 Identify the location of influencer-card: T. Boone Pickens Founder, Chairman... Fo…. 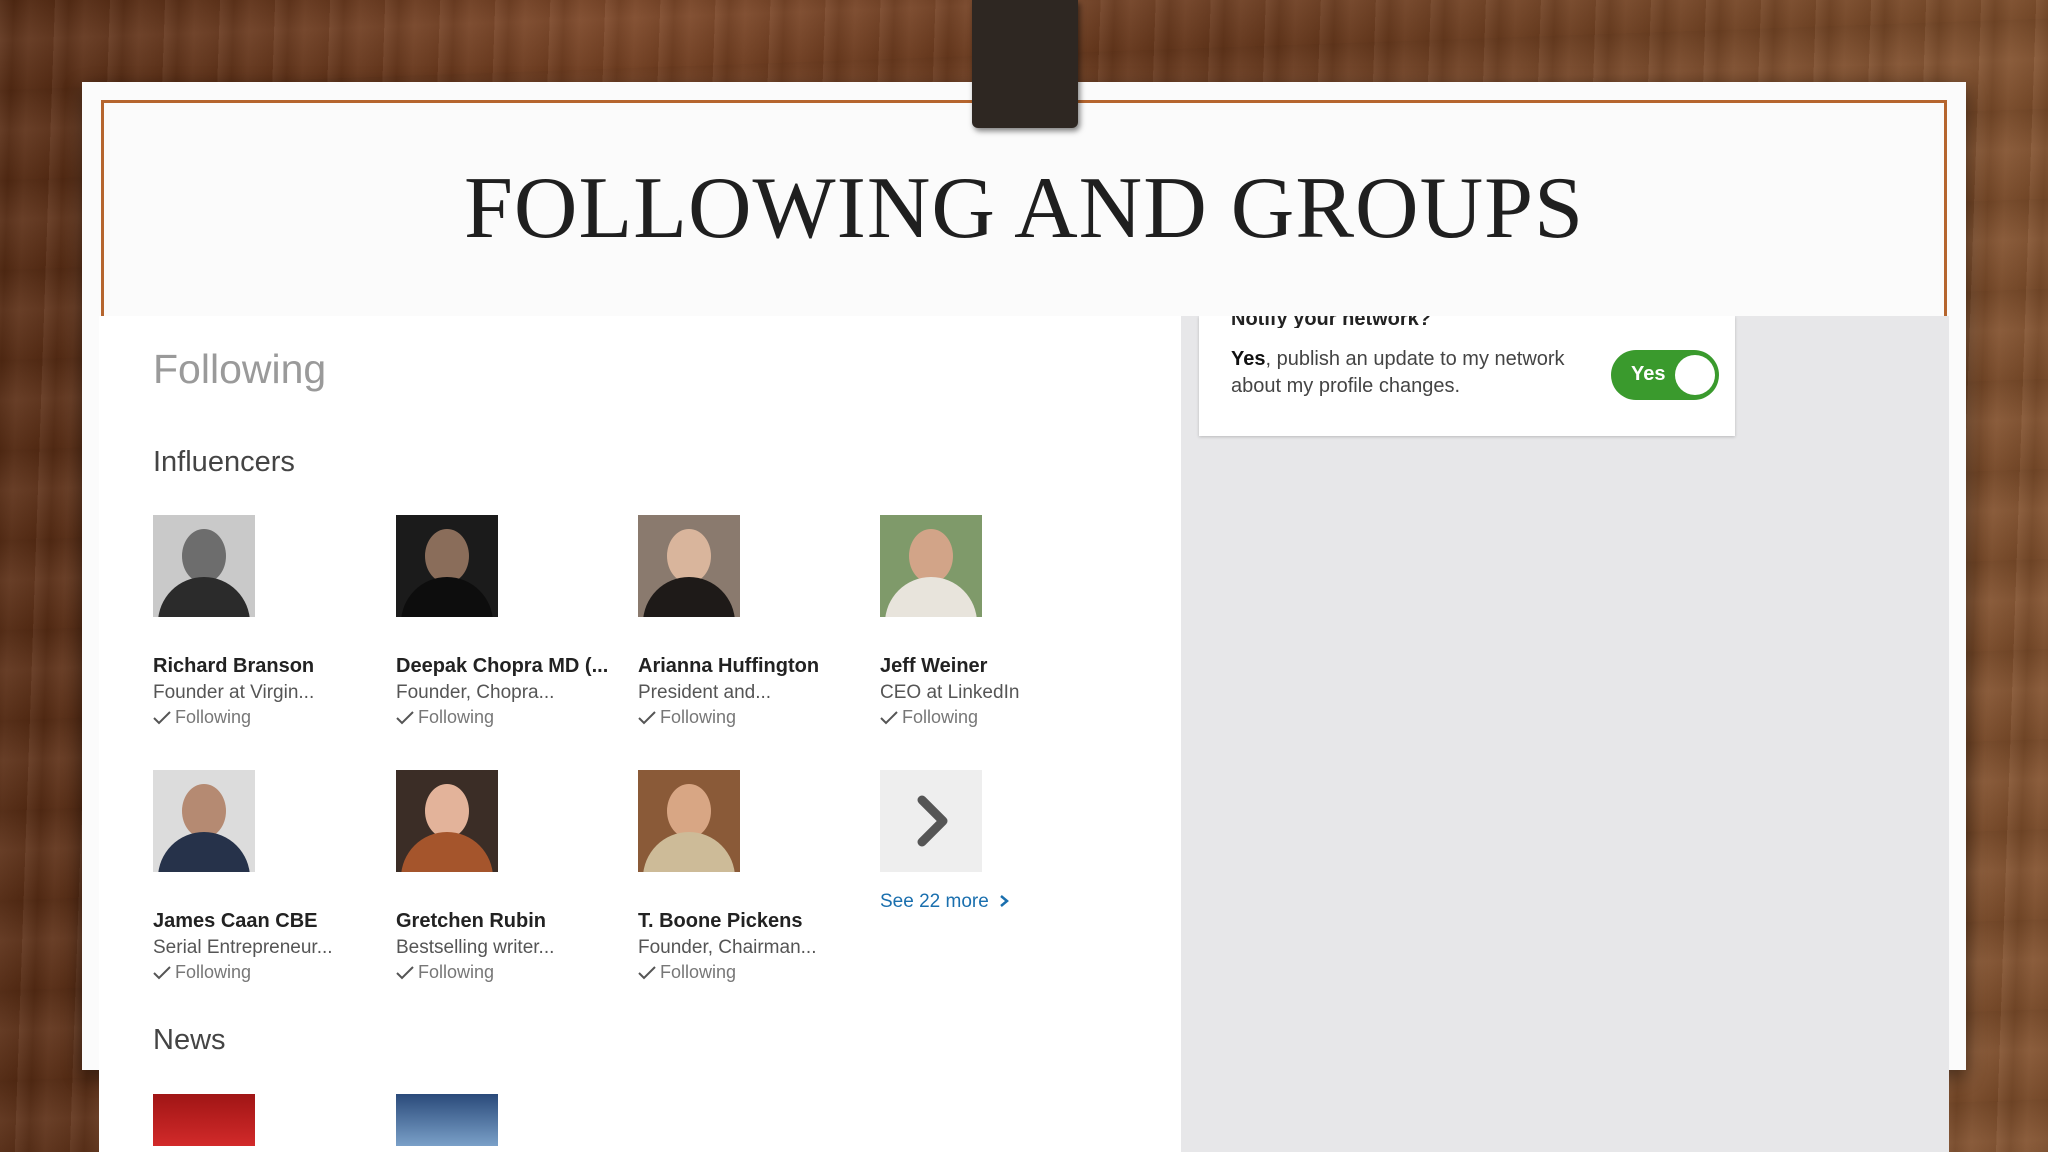
(753, 876).